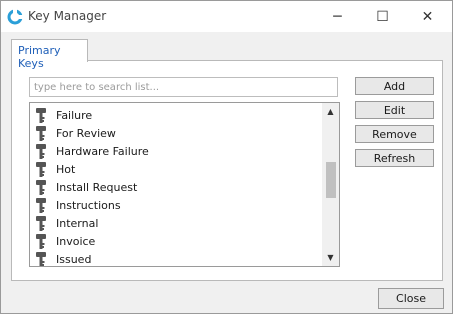  What do you see at coordinates (66, 169) in the screenshot?
I see `list-item-label: Hot` at bounding box center [66, 169].